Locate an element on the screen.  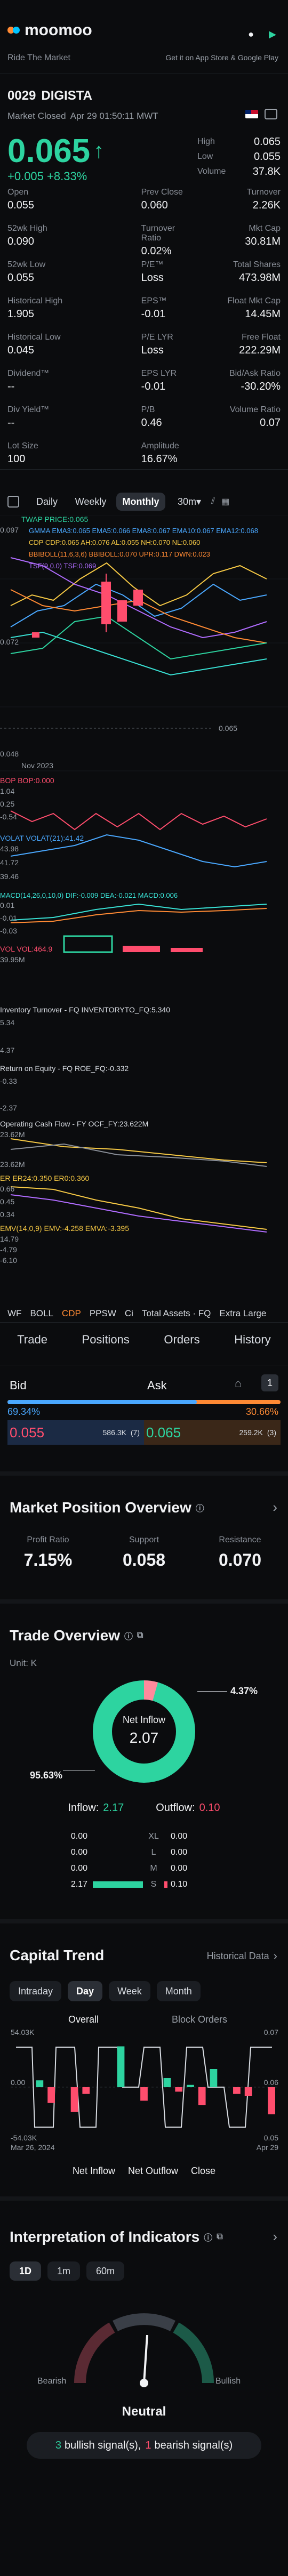
stat-label: Bid/Ask Ratio is located at coordinates (255, 373).